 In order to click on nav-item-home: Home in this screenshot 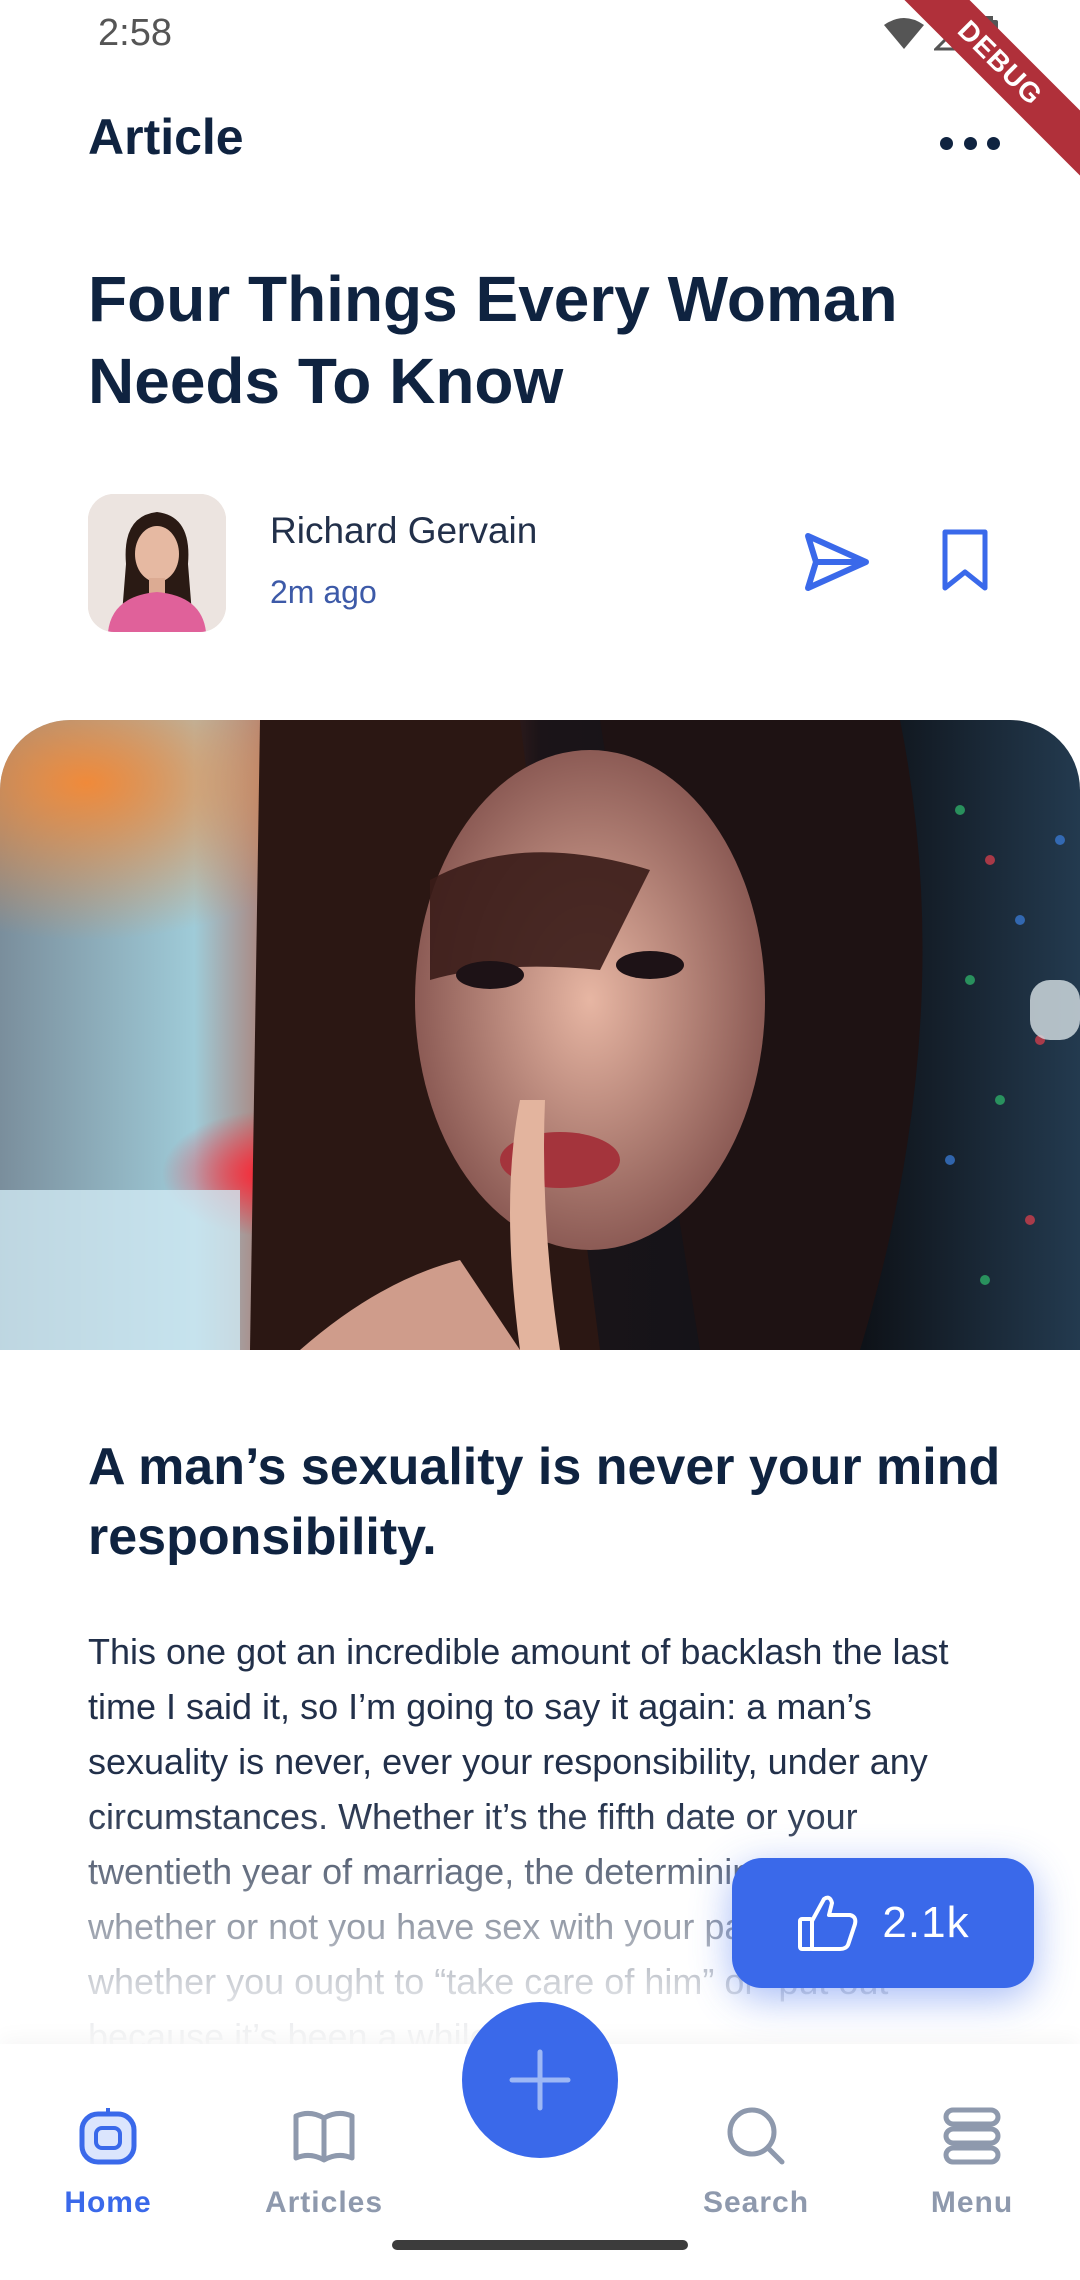, I will do `click(108, 2162)`.